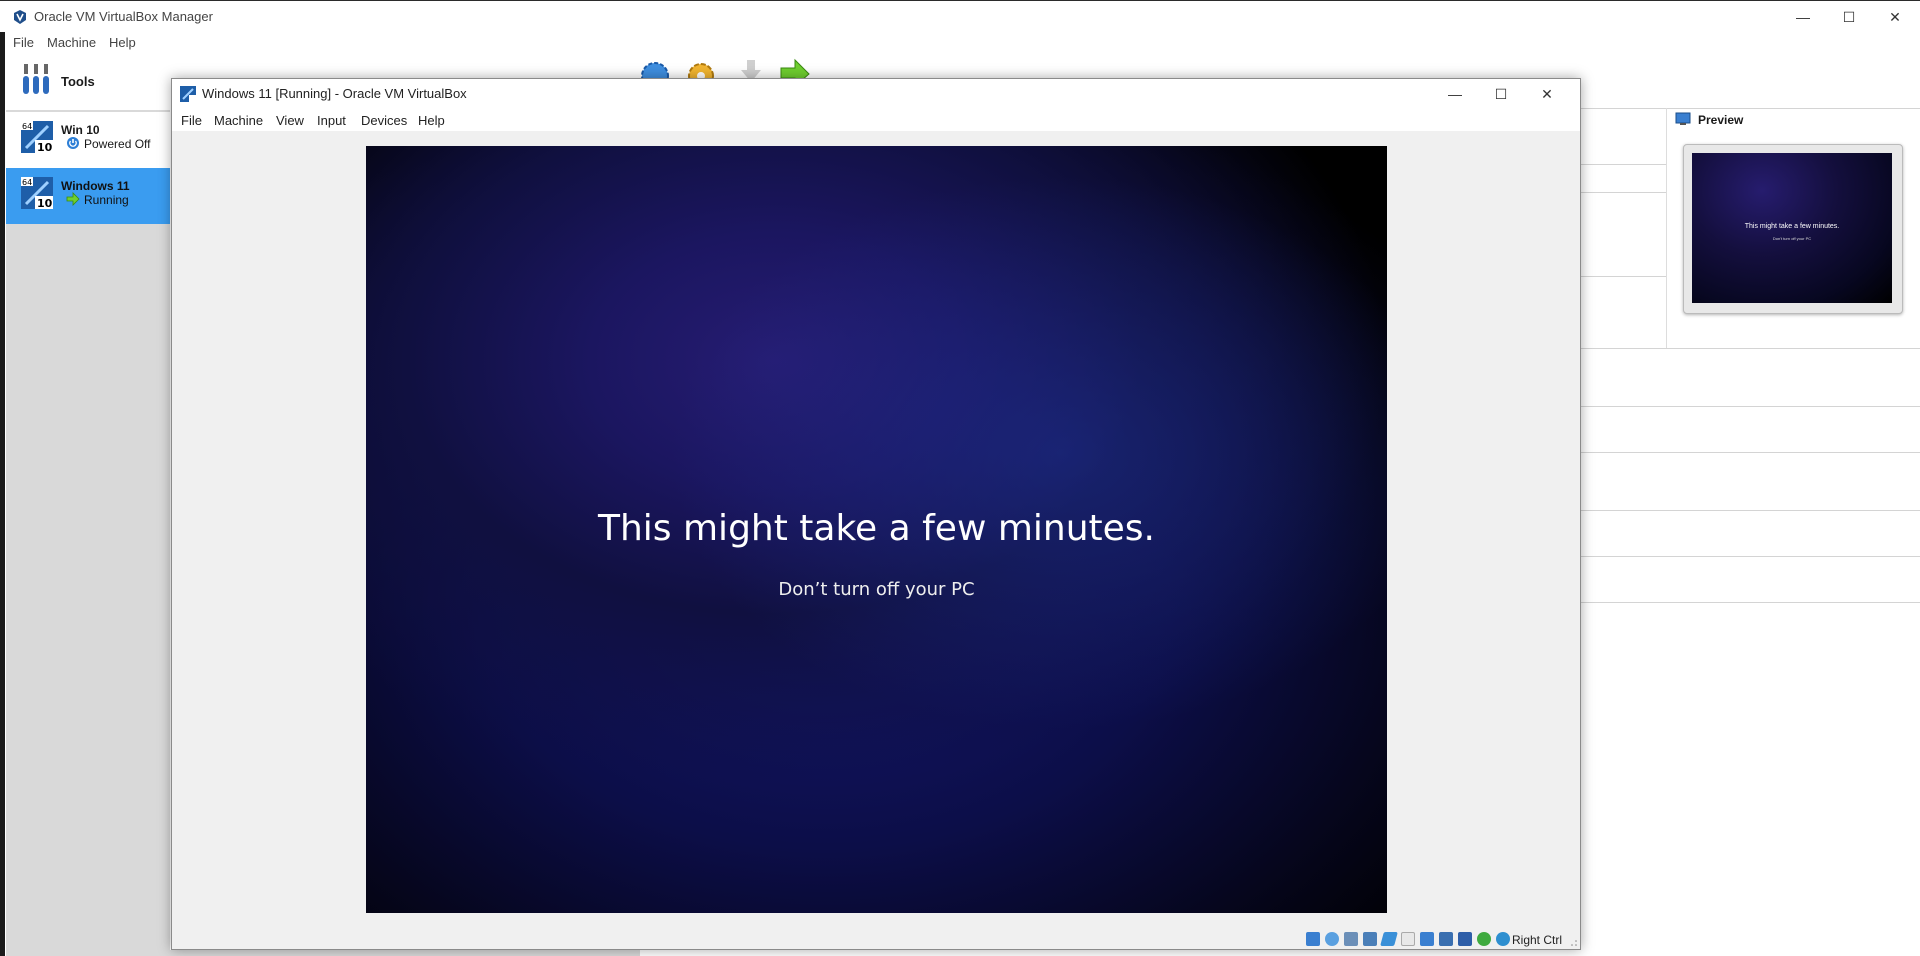 This screenshot has height=956, width=1920. What do you see at coordinates (1389, 939) in the screenshot?
I see `usb-icon` at bounding box center [1389, 939].